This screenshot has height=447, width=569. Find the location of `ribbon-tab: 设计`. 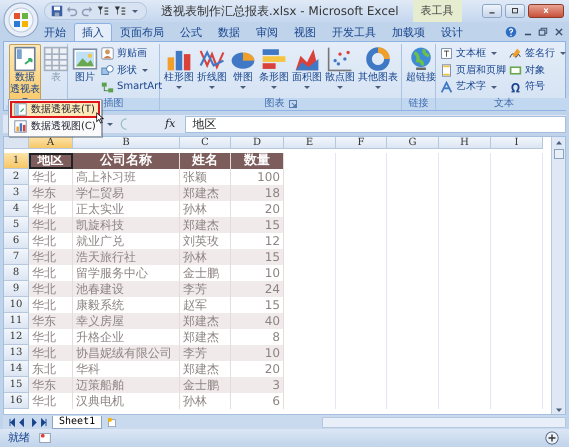

ribbon-tab: 设计 is located at coordinates (452, 32).